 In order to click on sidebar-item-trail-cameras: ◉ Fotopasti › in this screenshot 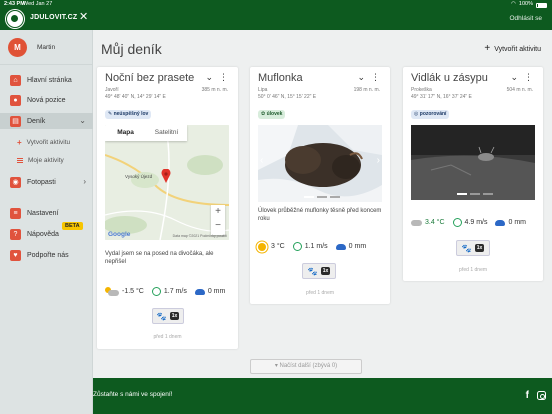, I will do `click(46, 182)`.